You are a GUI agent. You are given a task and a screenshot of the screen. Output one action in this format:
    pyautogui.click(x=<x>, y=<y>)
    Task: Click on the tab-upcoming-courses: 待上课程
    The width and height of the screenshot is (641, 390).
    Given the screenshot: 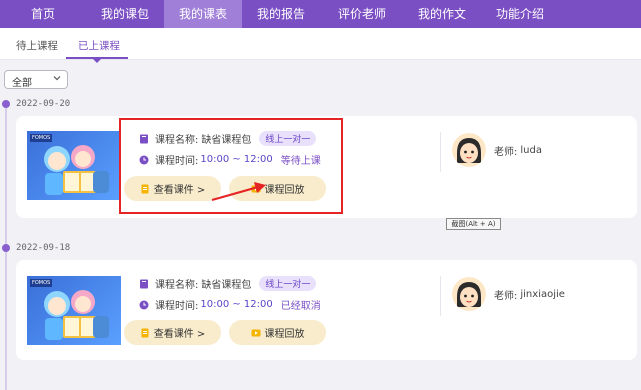 What is the action you would take?
    pyautogui.click(x=37, y=45)
    